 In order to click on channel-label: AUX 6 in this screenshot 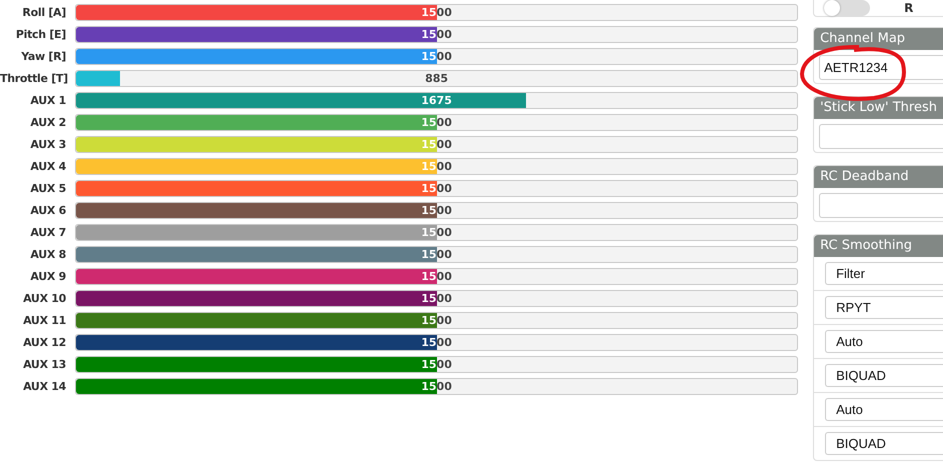, I will do `click(48, 210)`.